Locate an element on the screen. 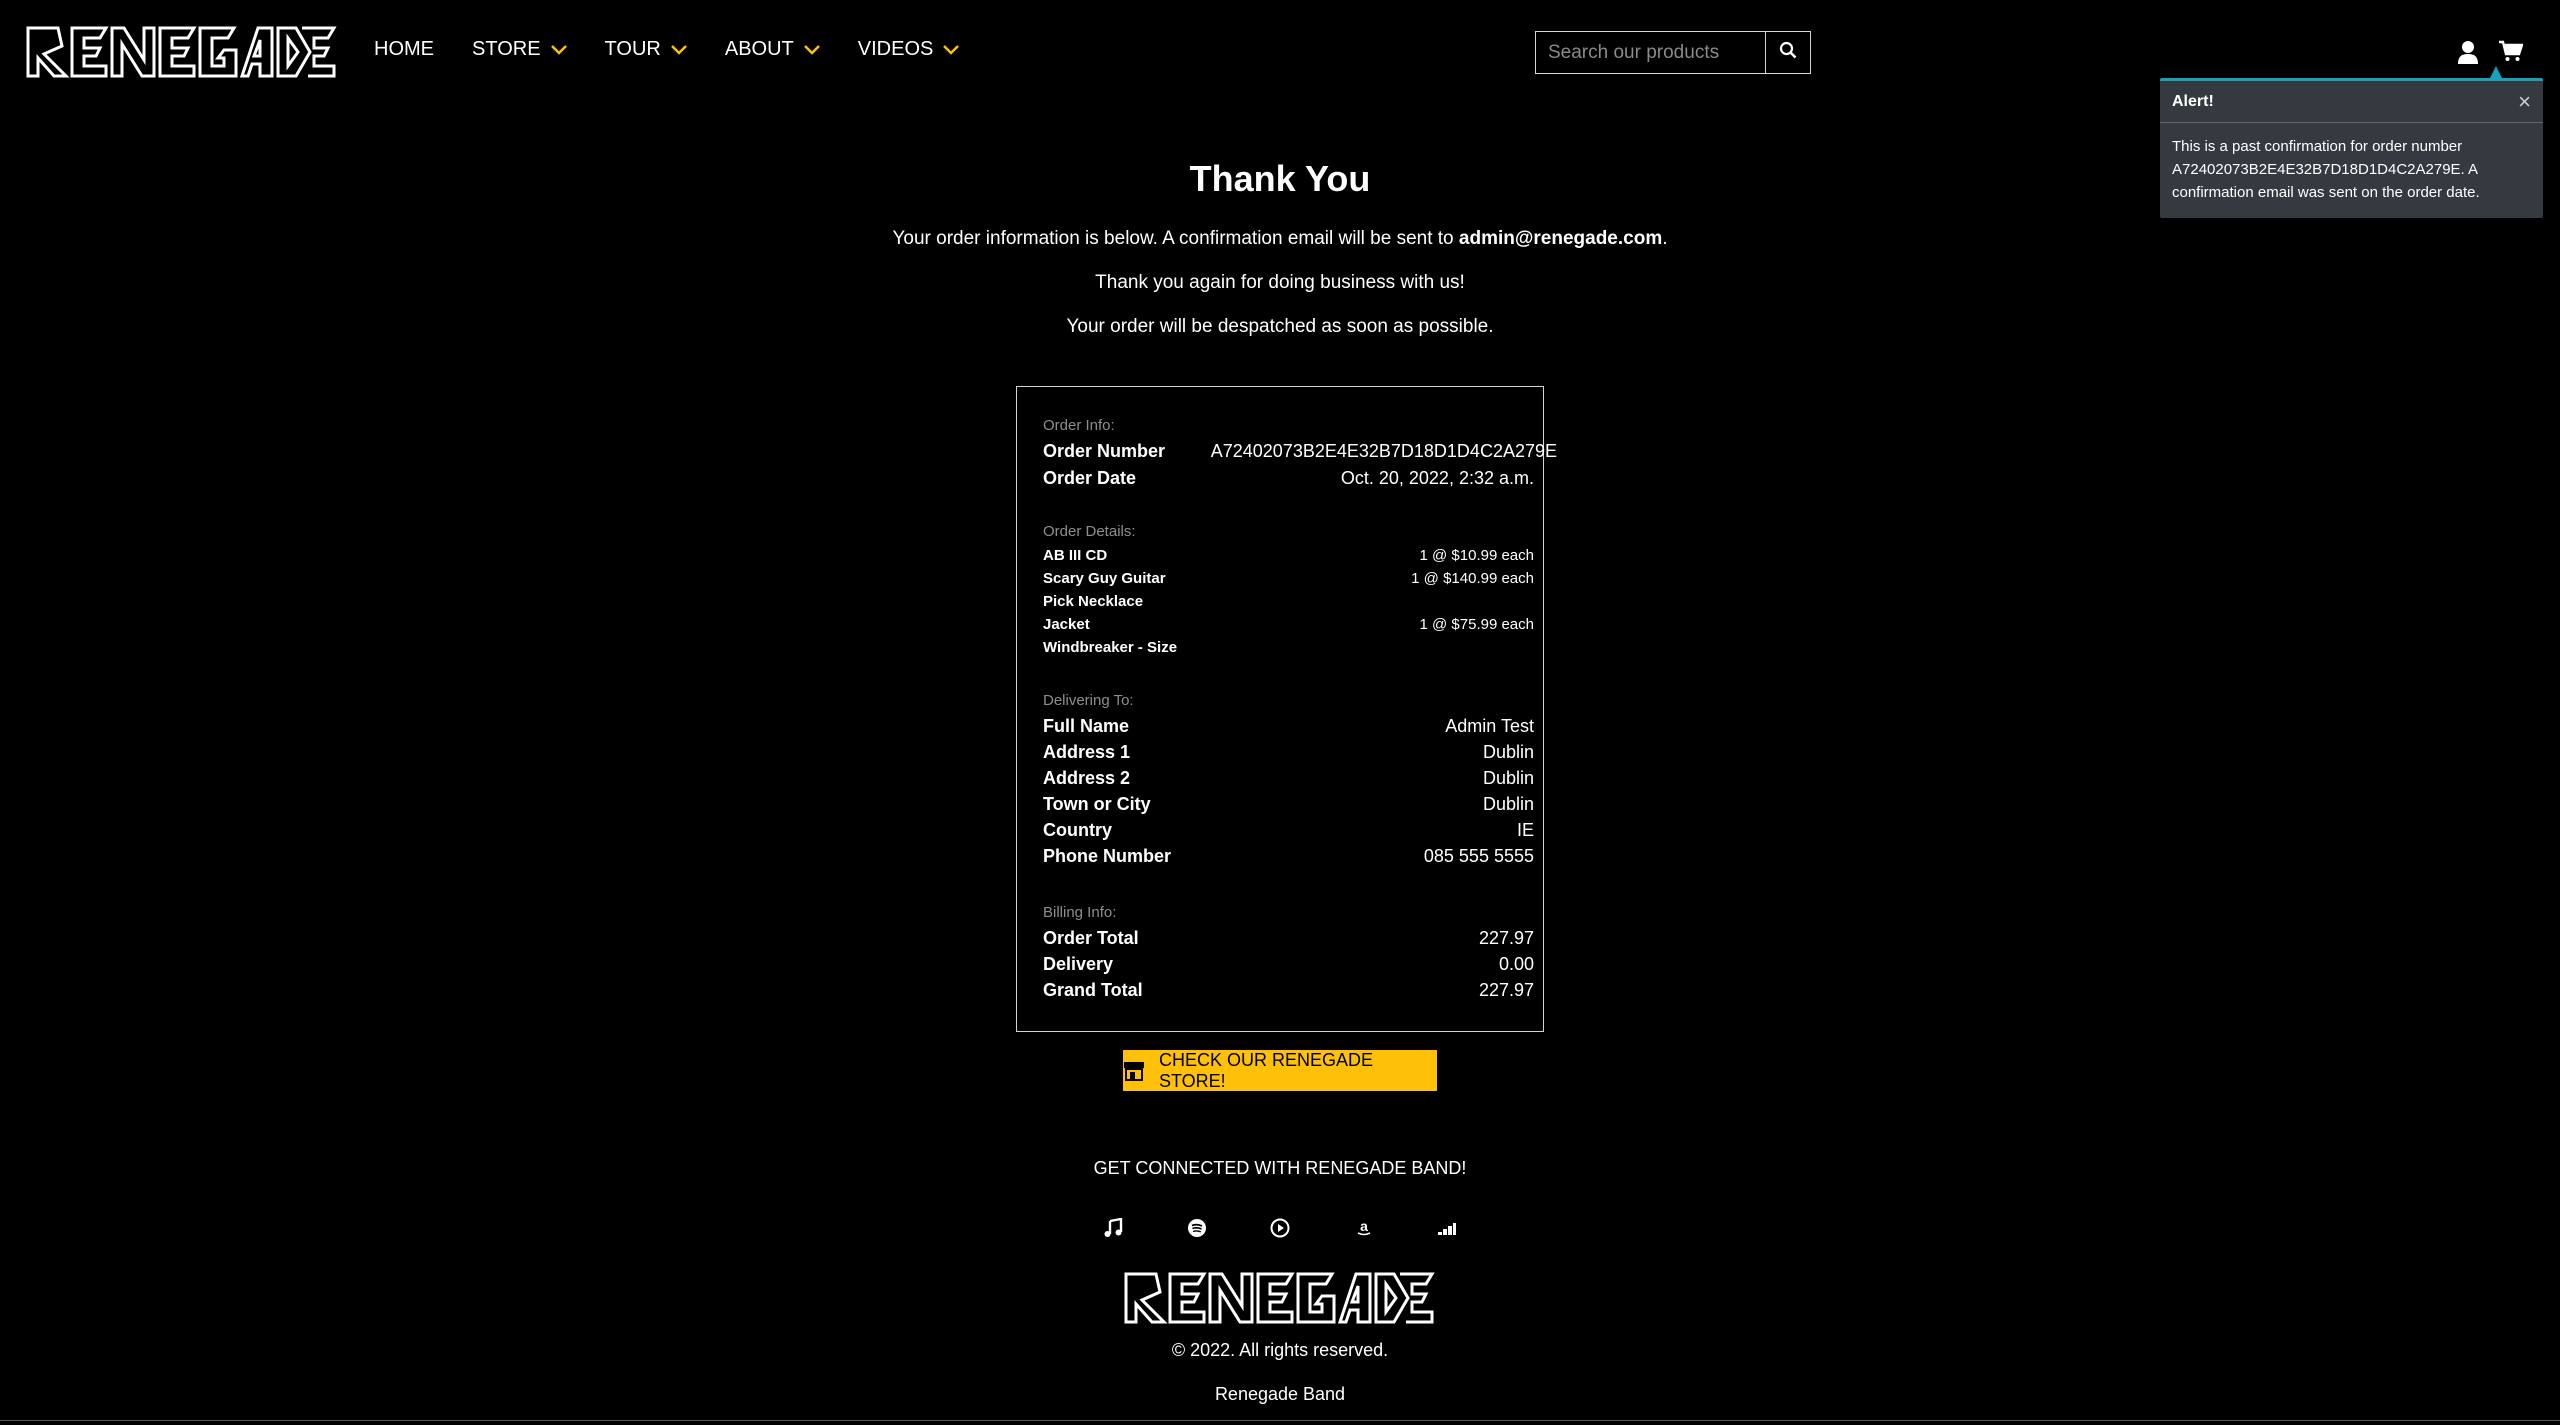  toast-arrow is located at coordinates (2496, 72).